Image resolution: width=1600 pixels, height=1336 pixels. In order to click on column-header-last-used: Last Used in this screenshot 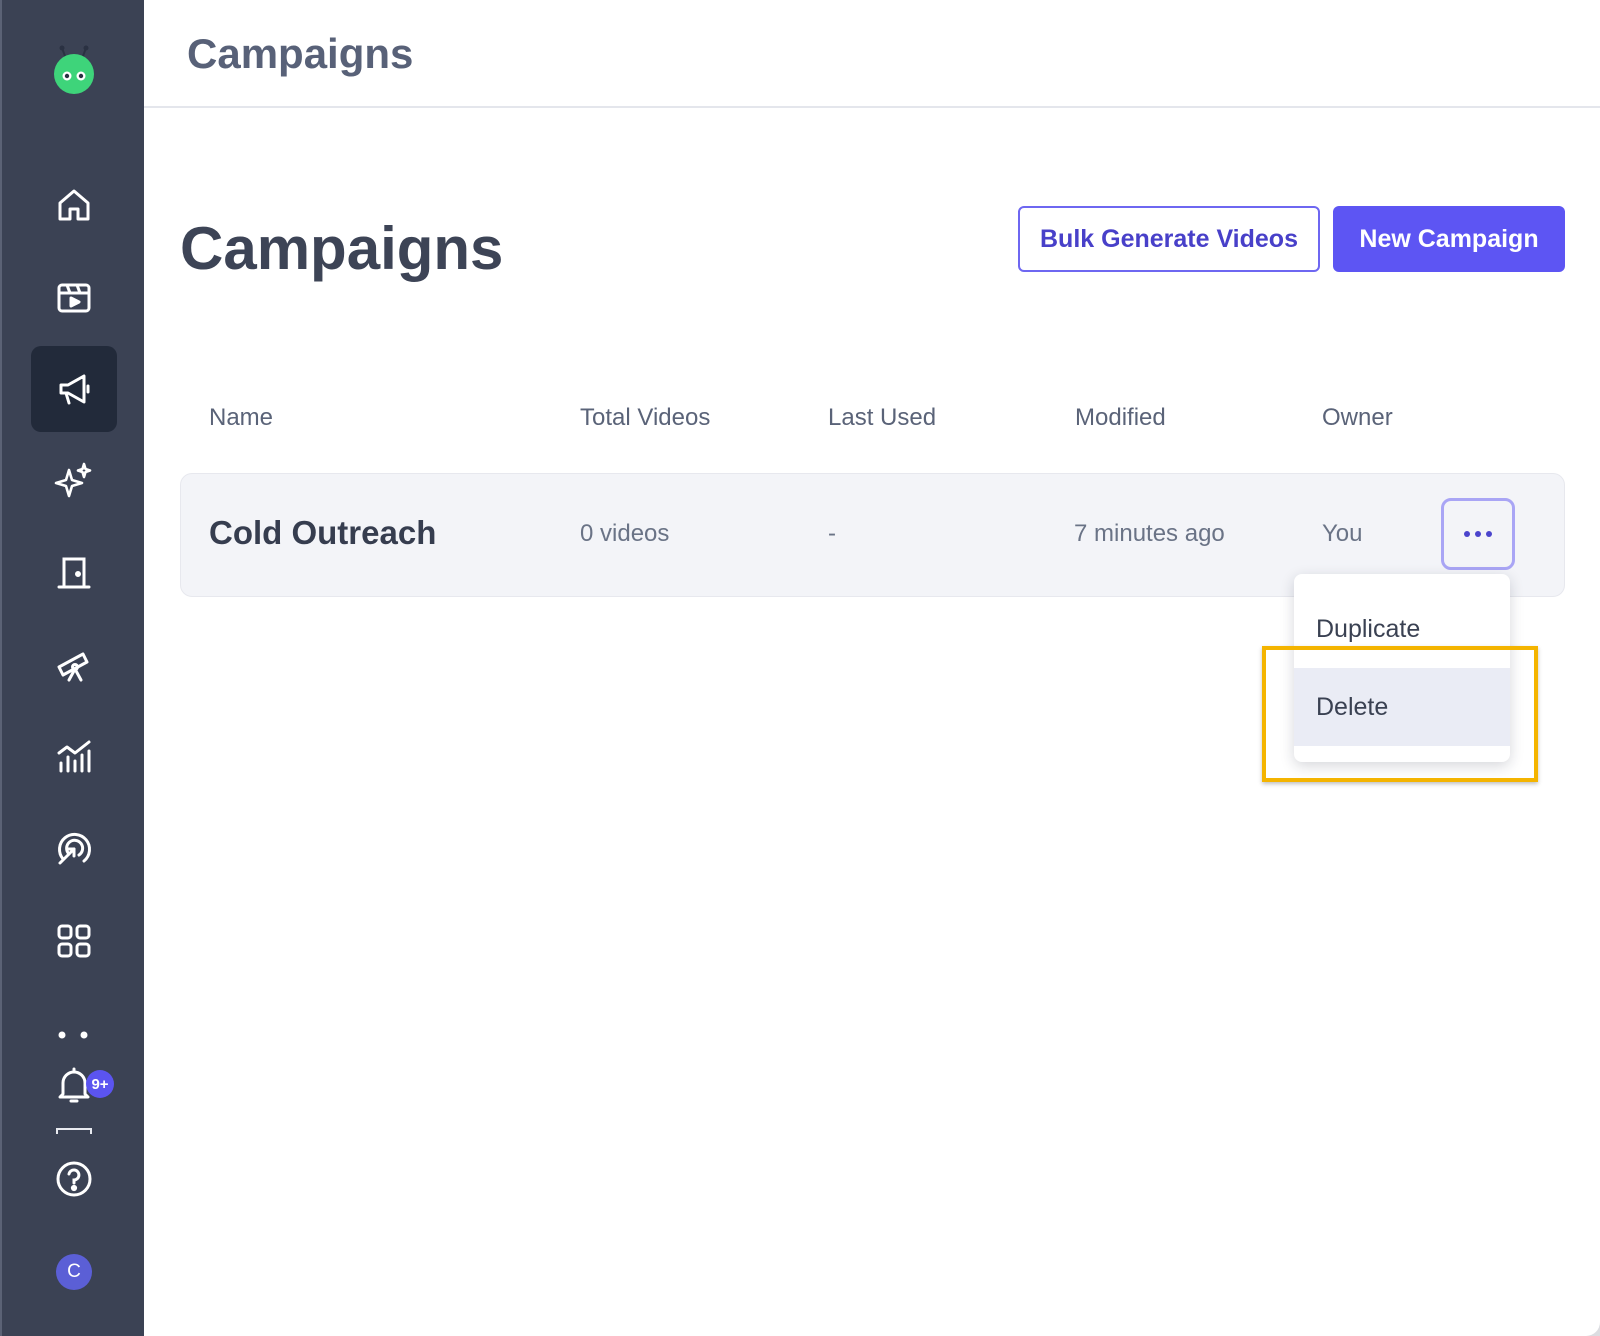, I will do `click(882, 418)`.